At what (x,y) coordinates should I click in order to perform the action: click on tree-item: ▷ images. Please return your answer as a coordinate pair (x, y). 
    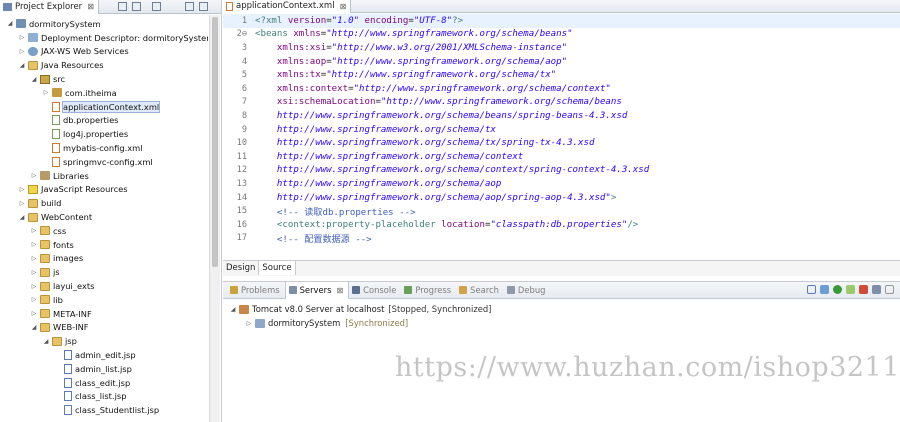
    Looking at the image, I should click on (56, 259).